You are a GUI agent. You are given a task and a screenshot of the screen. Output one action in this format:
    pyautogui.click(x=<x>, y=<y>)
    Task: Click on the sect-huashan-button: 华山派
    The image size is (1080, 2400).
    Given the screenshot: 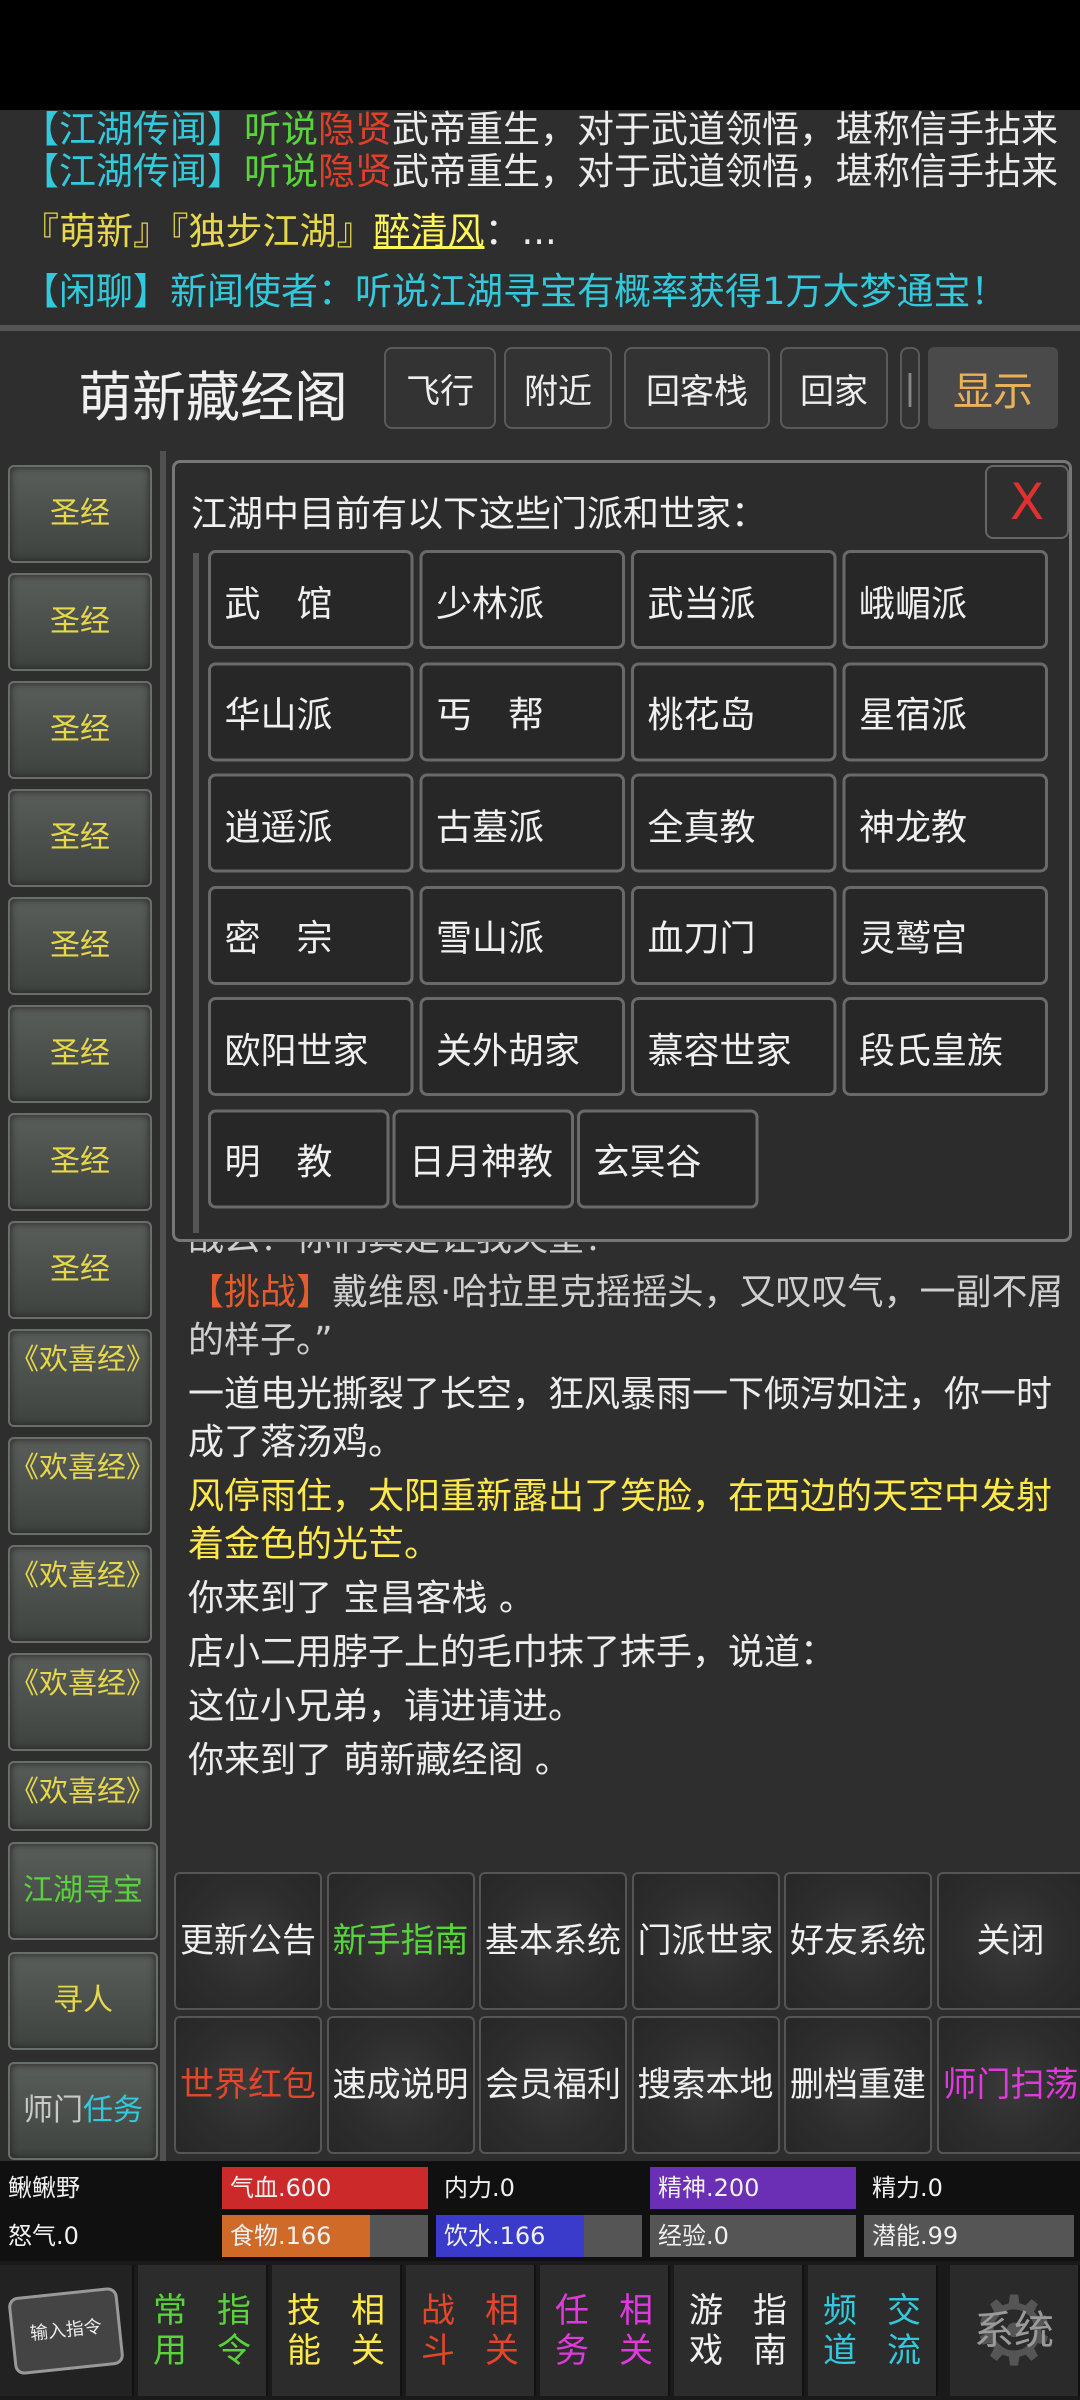 What is the action you would take?
    pyautogui.click(x=311, y=711)
    